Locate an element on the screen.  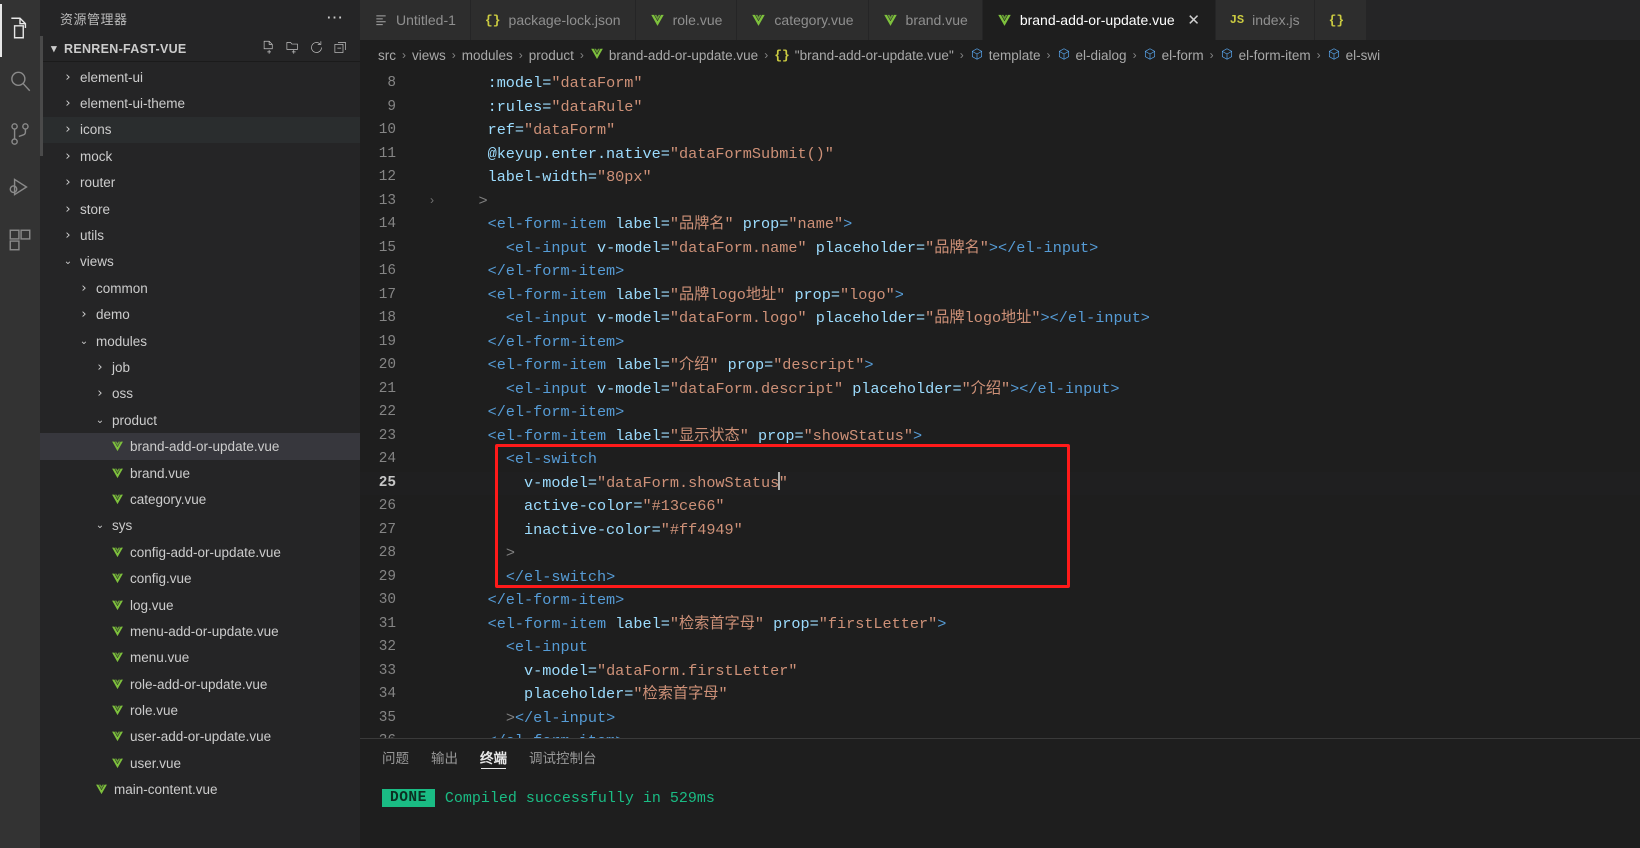
editor-tab-brand-vue: brand.vue is located at coordinates (925, 20).